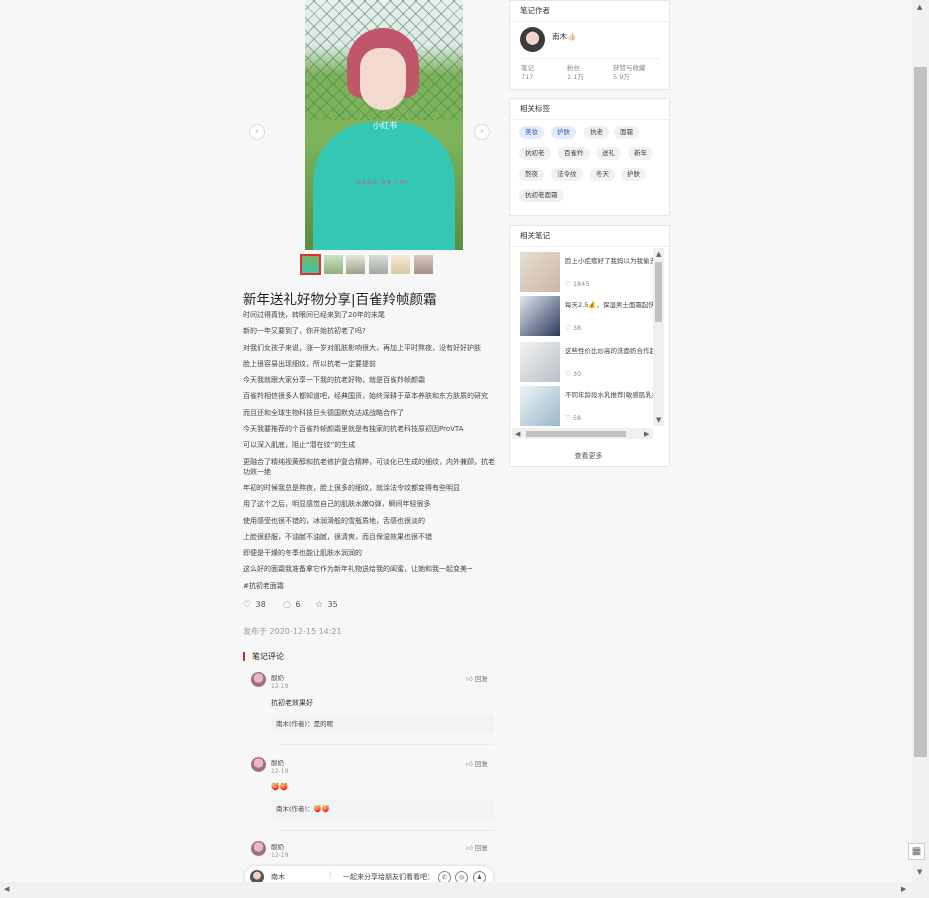  What do you see at coordinates (577, 418) in the screenshot?
I see `like-count: 58` at bounding box center [577, 418].